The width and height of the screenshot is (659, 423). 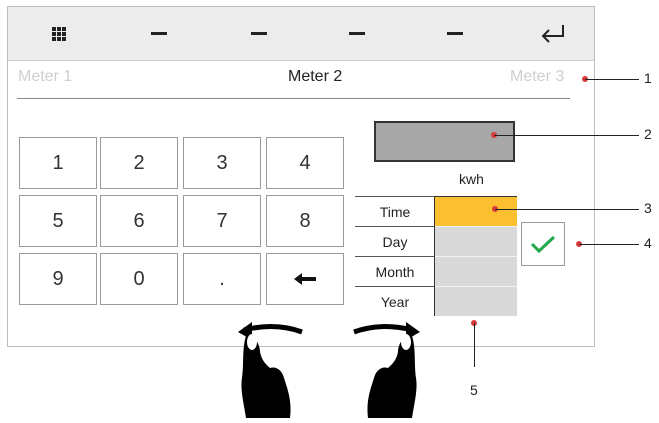 What do you see at coordinates (434, 256) in the screenshot?
I see `value-column-border` at bounding box center [434, 256].